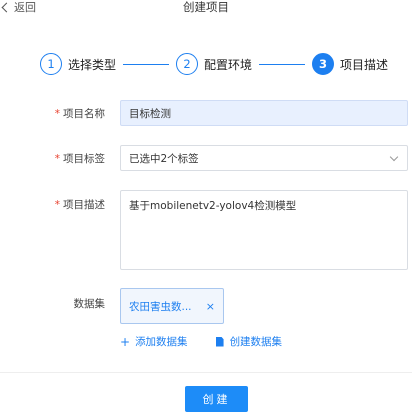 Image resolution: width=412 pixels, height=418 pixels. What do you see at coordinates (150, 113) in the screenshot?
I see `input-value: 目标检测` at bounding box center [150, 113].